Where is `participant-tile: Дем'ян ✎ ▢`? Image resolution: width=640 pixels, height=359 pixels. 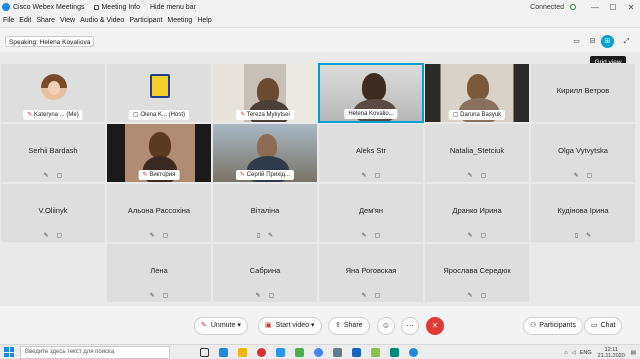
participant-tile: Дем'ян ✎ ▢ is located at coordinates (371, 213).